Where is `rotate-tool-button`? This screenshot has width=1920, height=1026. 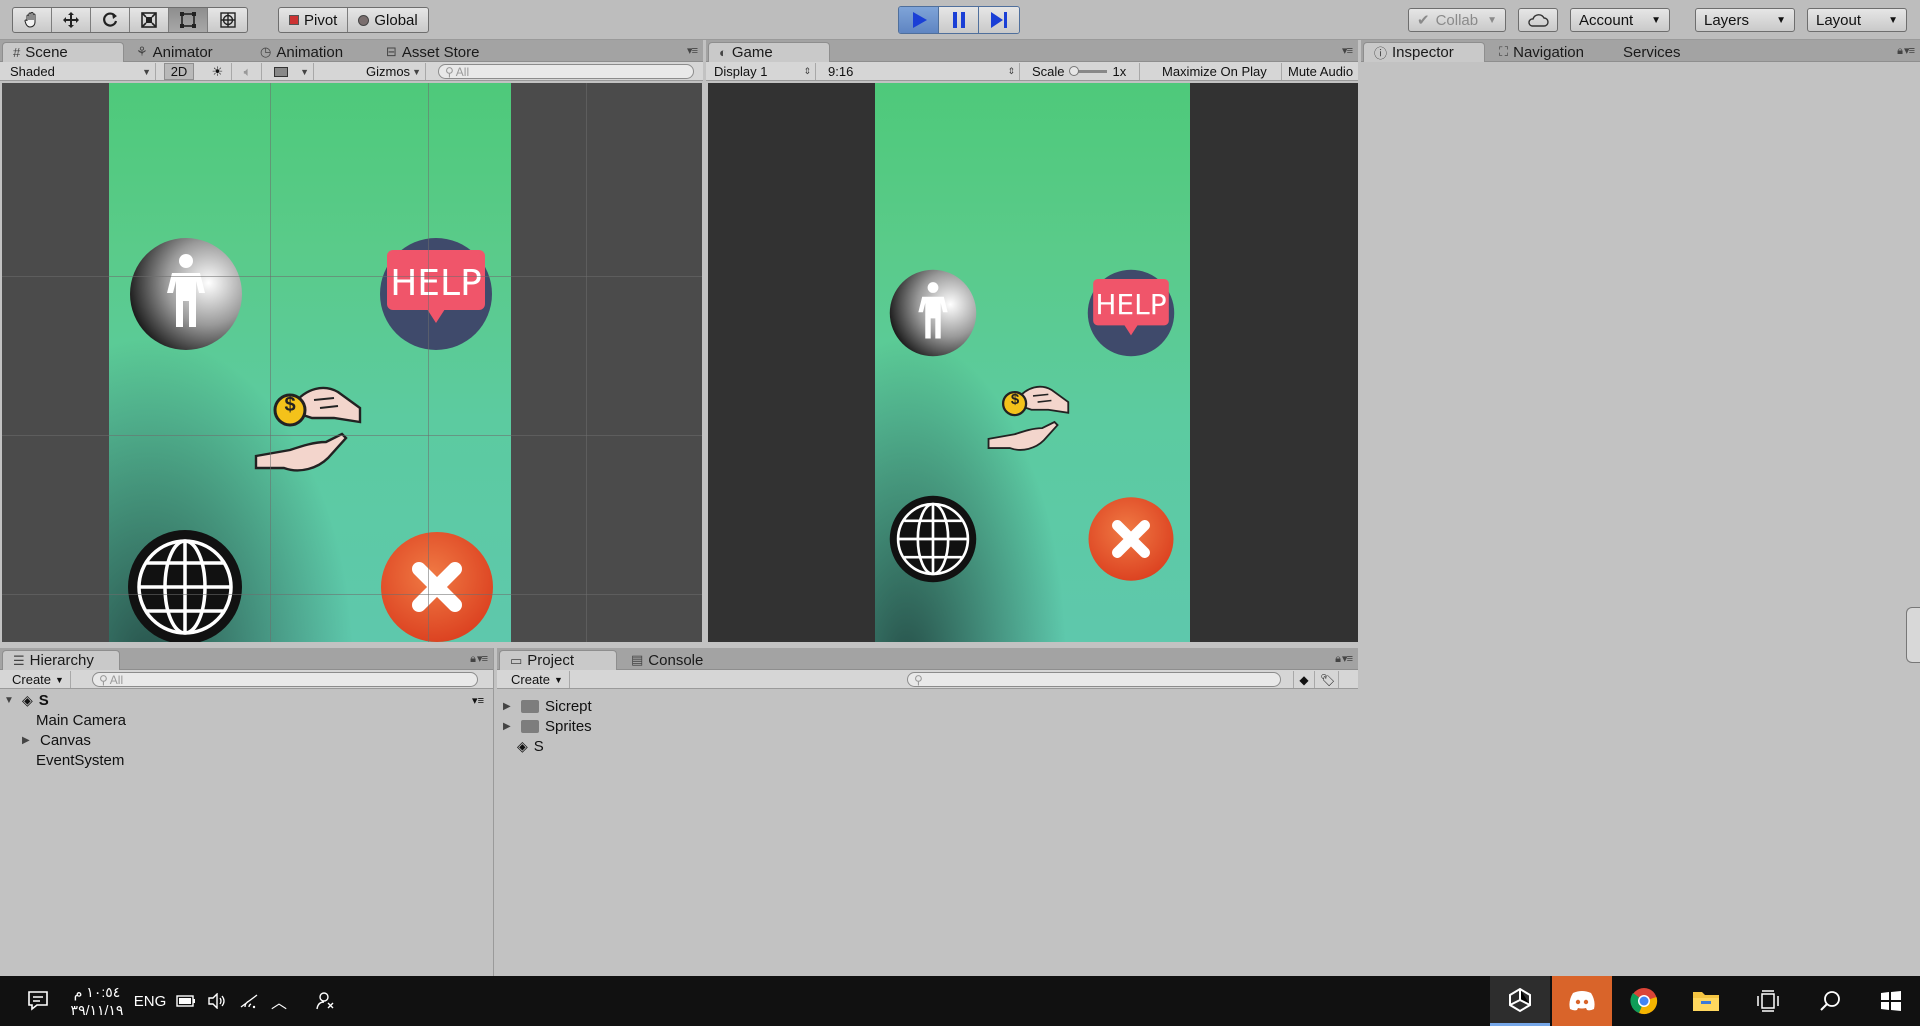 rotate-tool-button is located at coordinates (110, 20).